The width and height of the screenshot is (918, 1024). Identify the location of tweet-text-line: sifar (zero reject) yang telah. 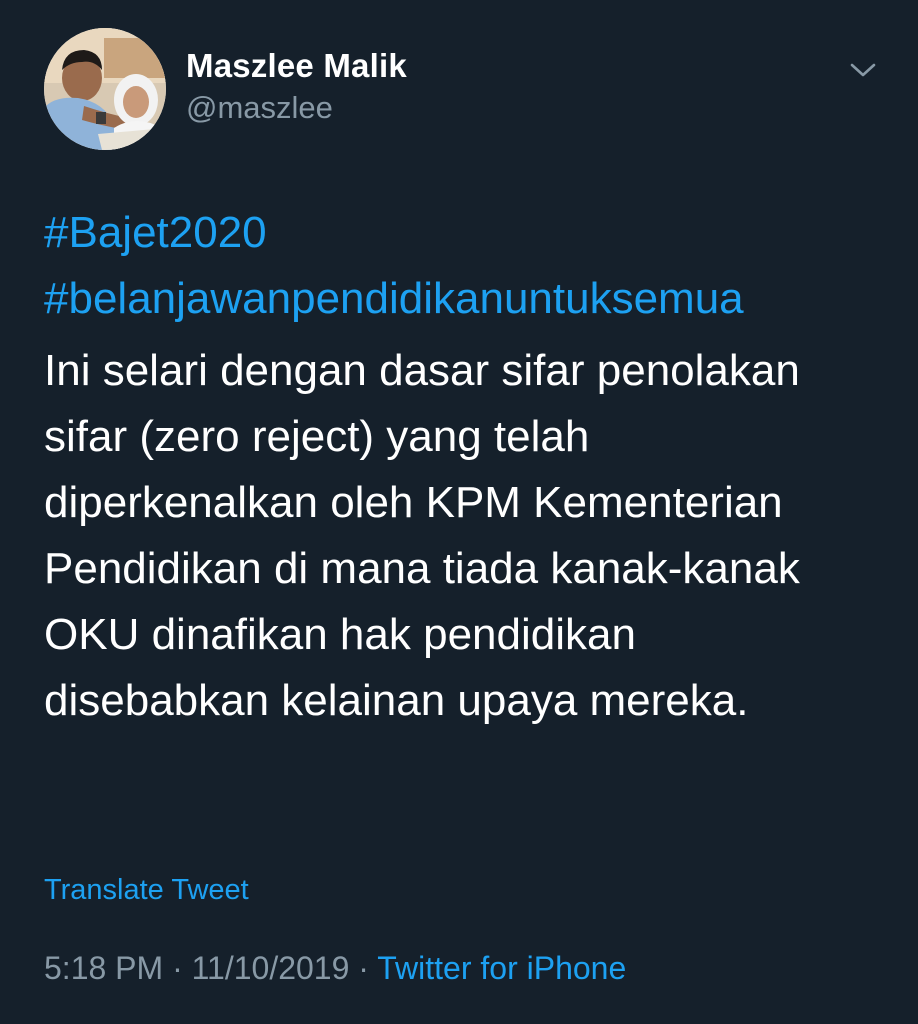
(317, 436).